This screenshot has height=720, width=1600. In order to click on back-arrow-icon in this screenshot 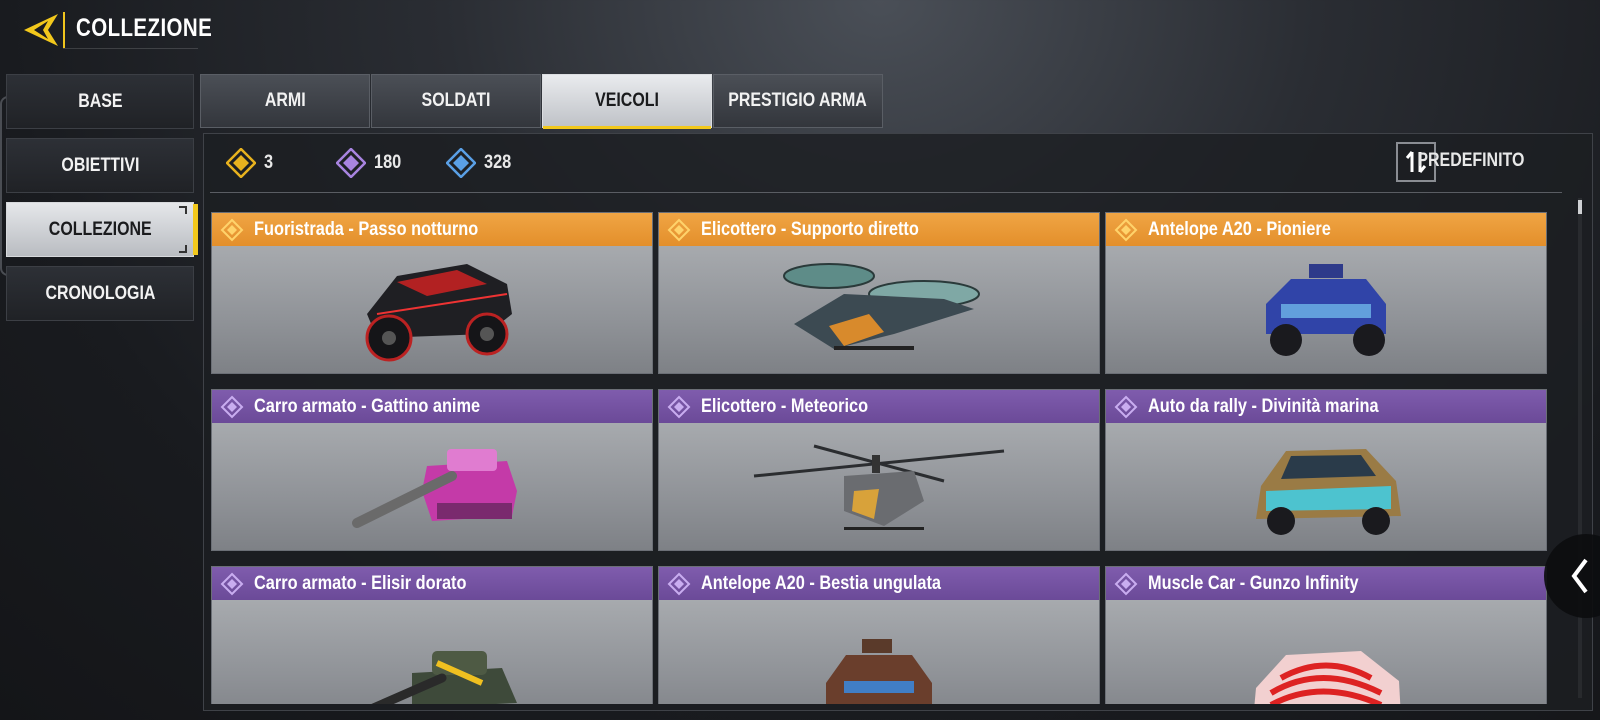, I will do `click(41, 30)`.